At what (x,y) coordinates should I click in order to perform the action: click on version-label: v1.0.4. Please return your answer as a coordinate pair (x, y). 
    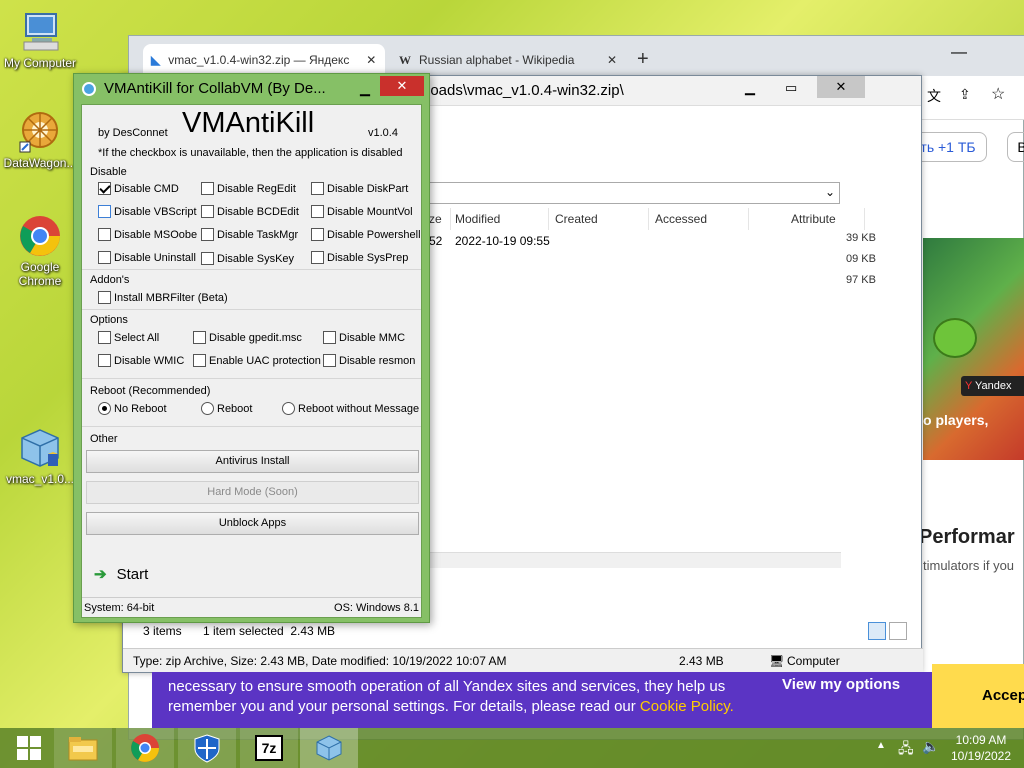
    Looking at the image, I should click on (383, 133).